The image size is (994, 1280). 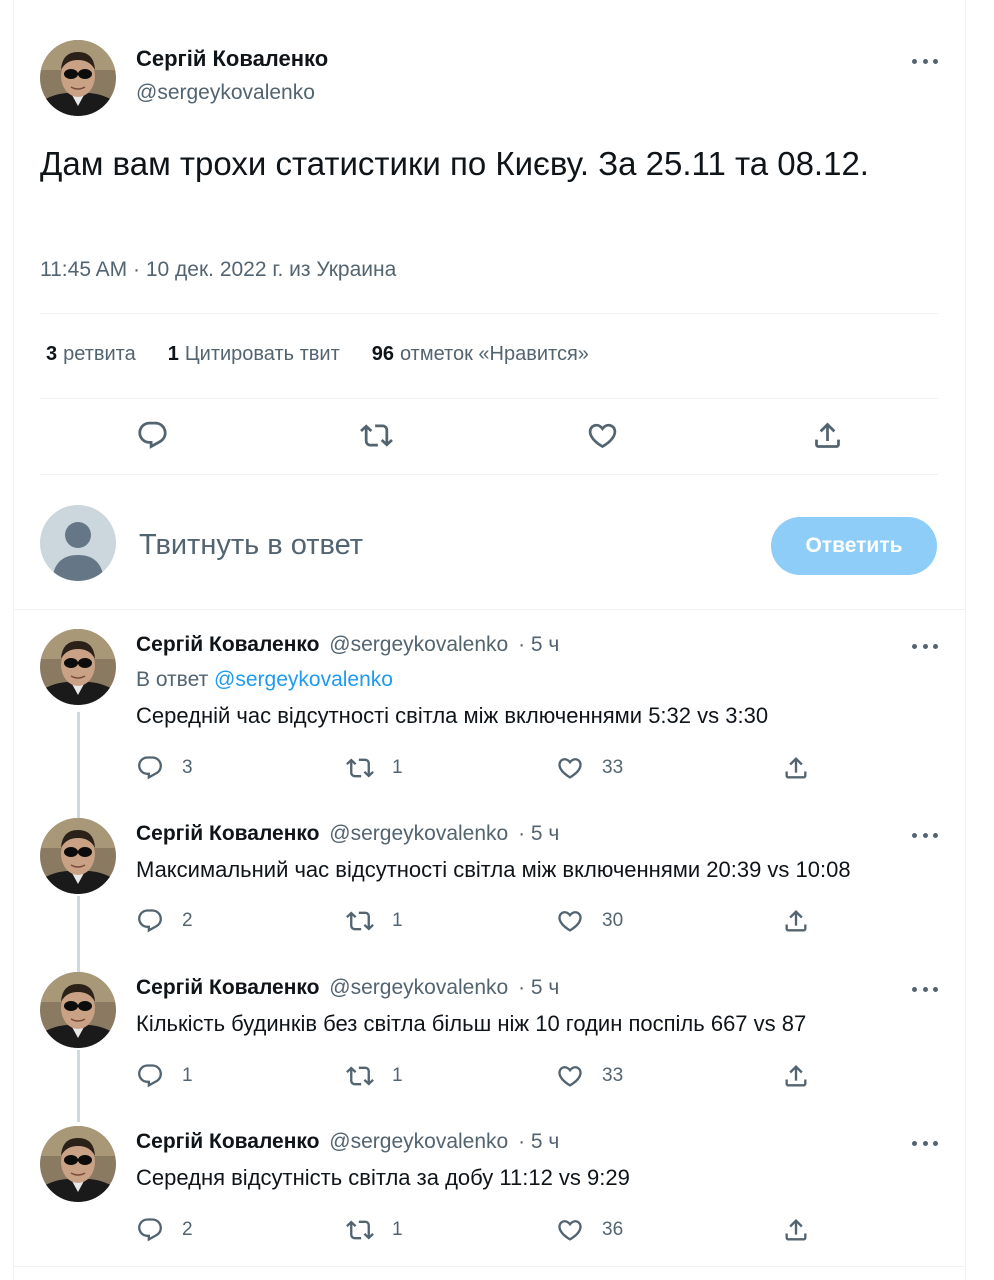 I want to click on replying-to: В ответ @sergeykovalenko, so click(x=264, y=680).